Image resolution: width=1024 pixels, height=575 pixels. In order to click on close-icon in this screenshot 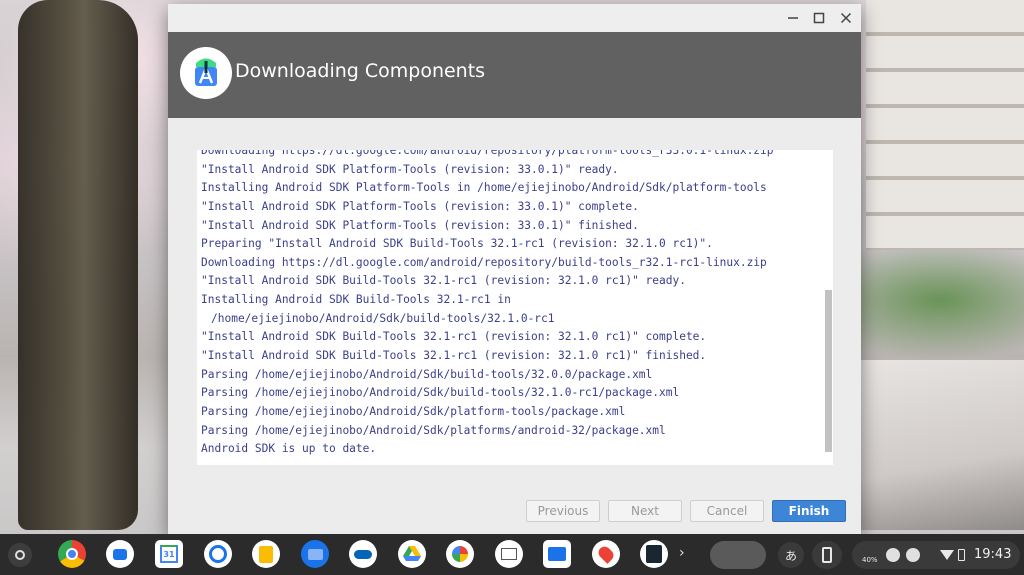, I will do `click(846, 18)`.